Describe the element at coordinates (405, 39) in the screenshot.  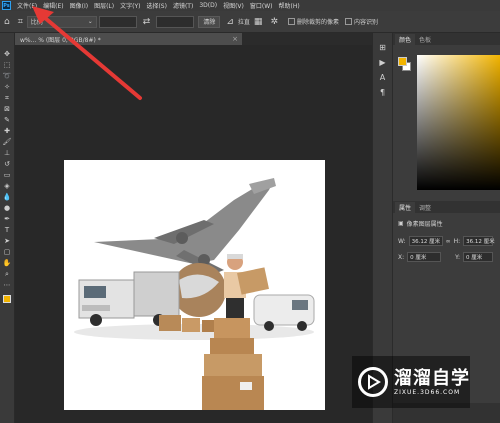
I see `tab-color: 颜色` at that location.